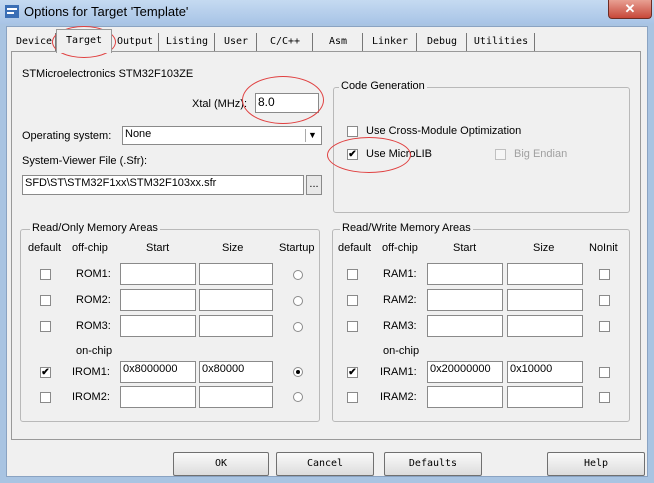 This screenshot has height=483, width=654. What do you see at coordinates (390, 42) in the screenshot?
I see `tab-linker: Linker` at bounding box center [390, 42].